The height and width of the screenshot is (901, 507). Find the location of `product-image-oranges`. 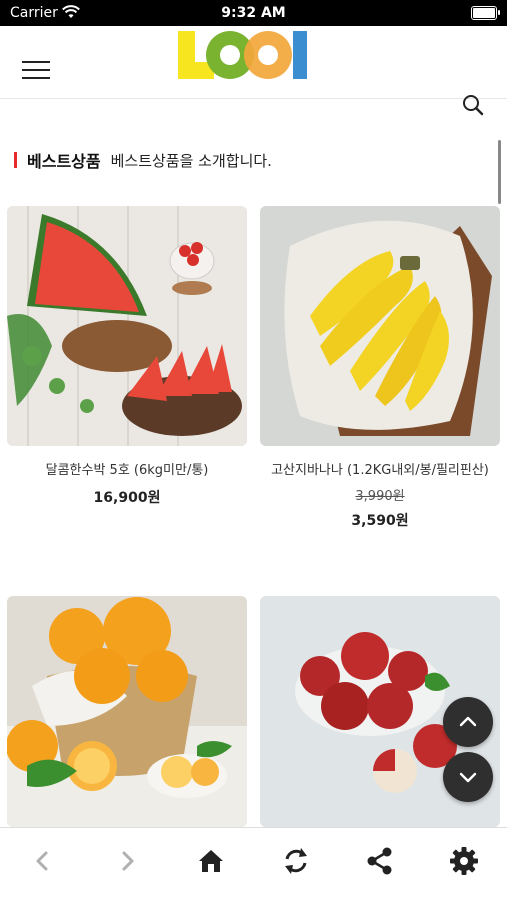

product-image-oranges is located at coordinates (127, 711).